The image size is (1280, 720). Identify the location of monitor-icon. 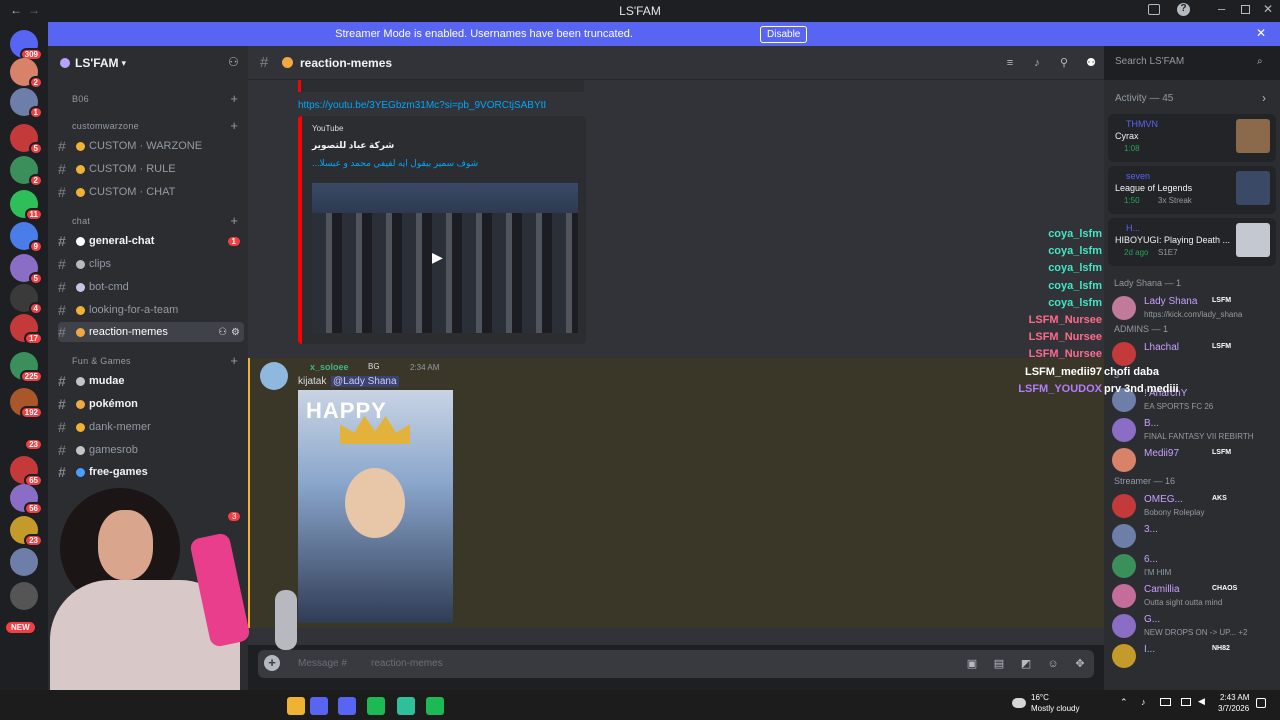
(1186, 702).